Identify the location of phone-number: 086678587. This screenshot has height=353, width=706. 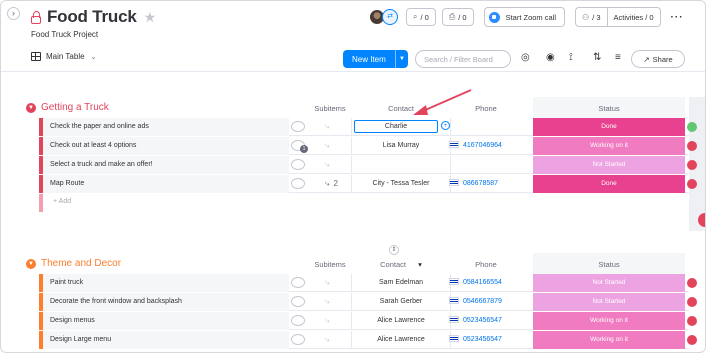
(480, 183).